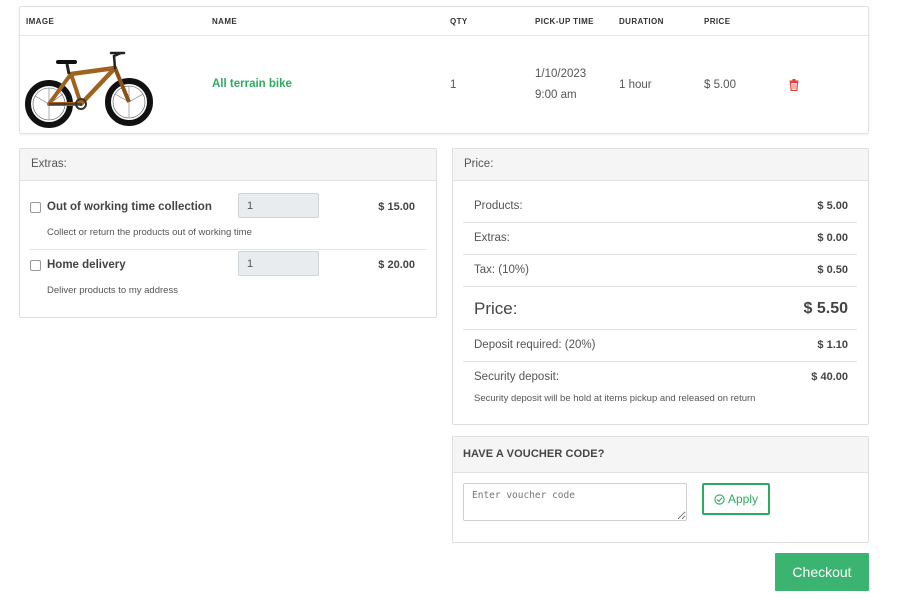  Describe the element at coordinates (492, 238) in the screenshot. I see `extras-label: Extras:` at that location.